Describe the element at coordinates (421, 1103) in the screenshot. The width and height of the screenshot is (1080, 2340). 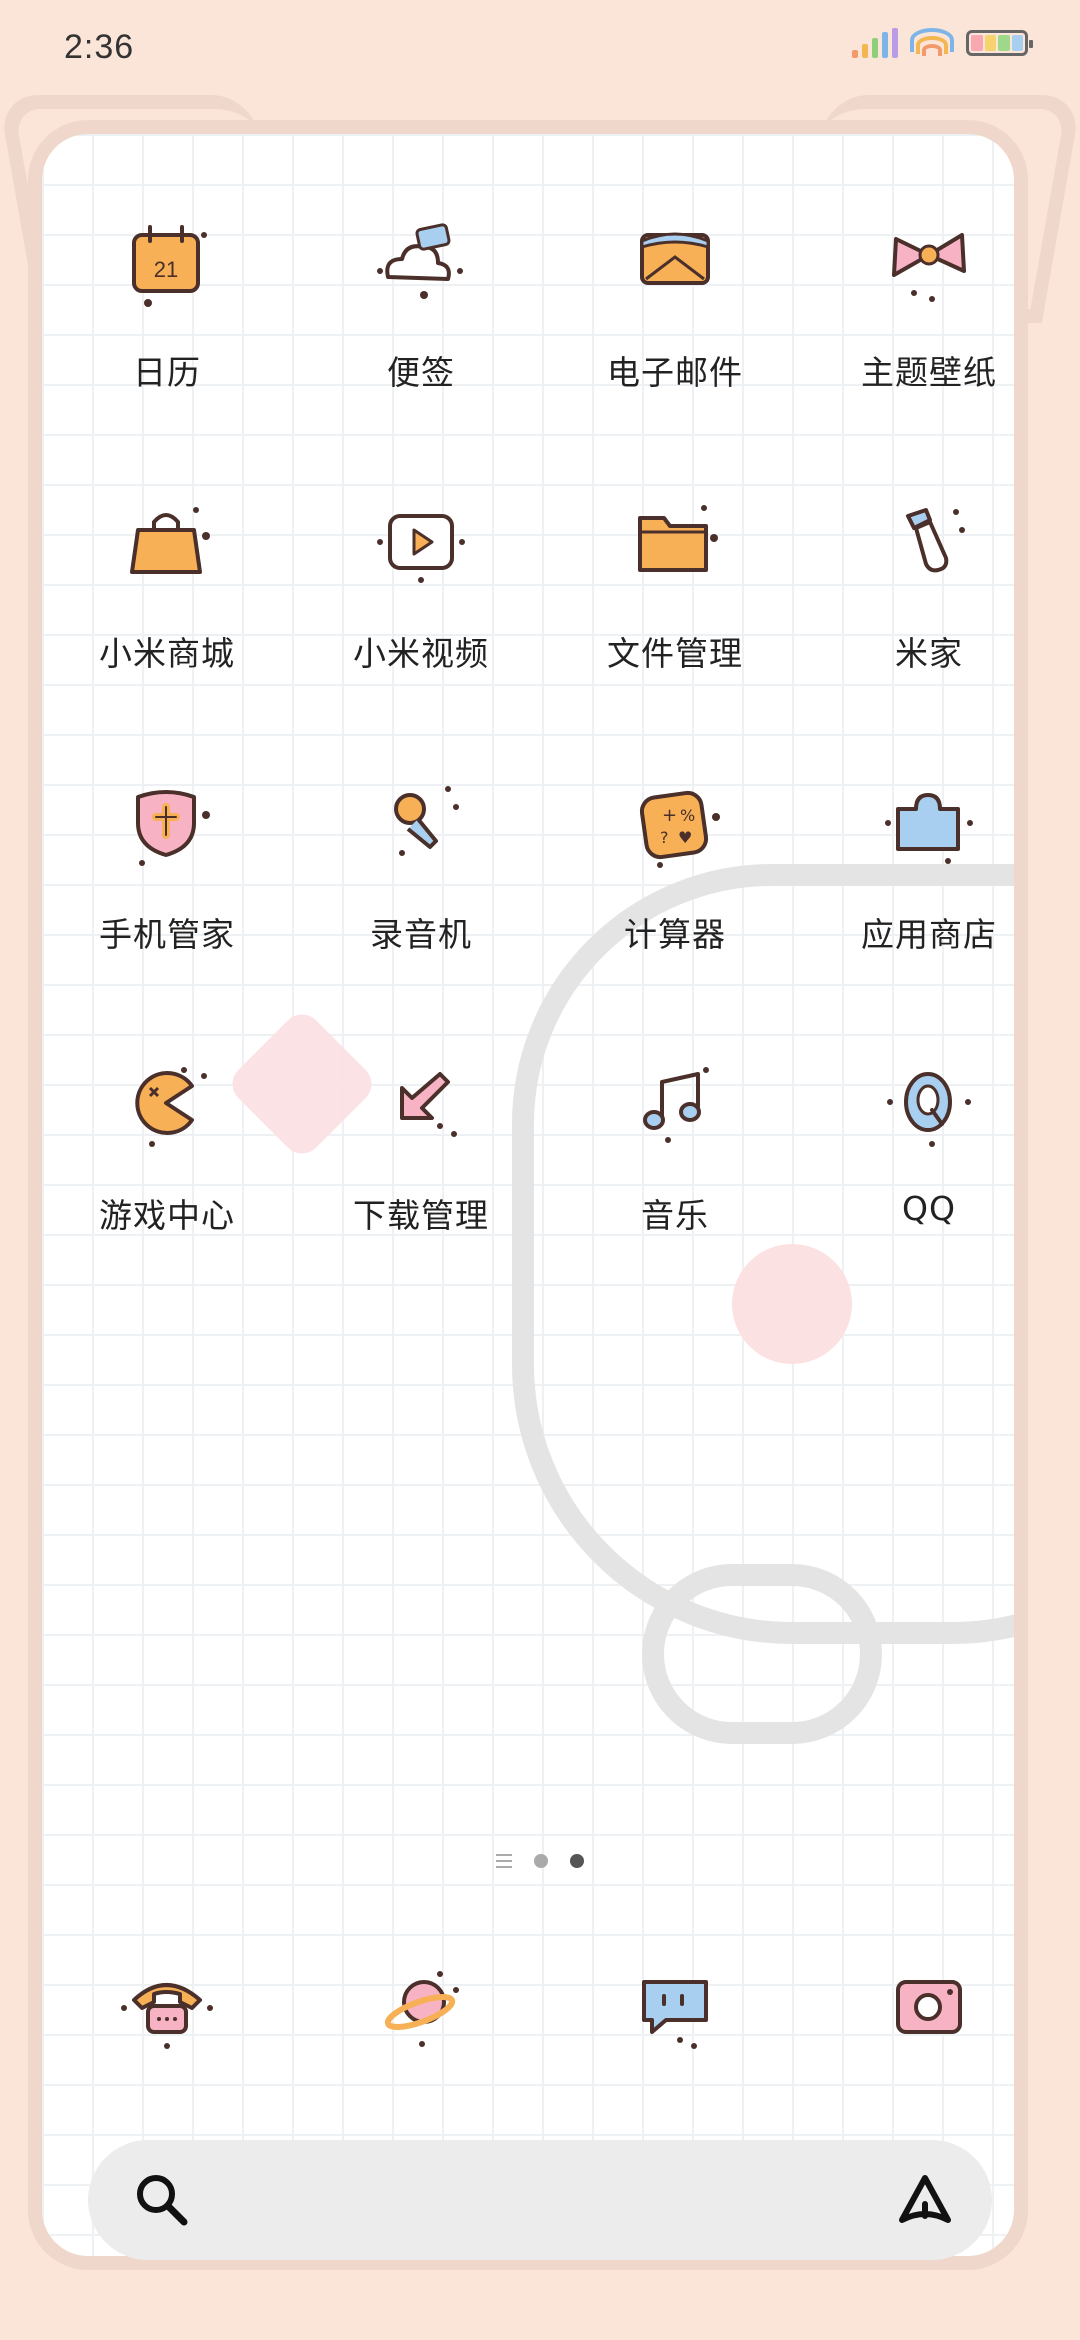
I see `download-arrow-icon` at that location.